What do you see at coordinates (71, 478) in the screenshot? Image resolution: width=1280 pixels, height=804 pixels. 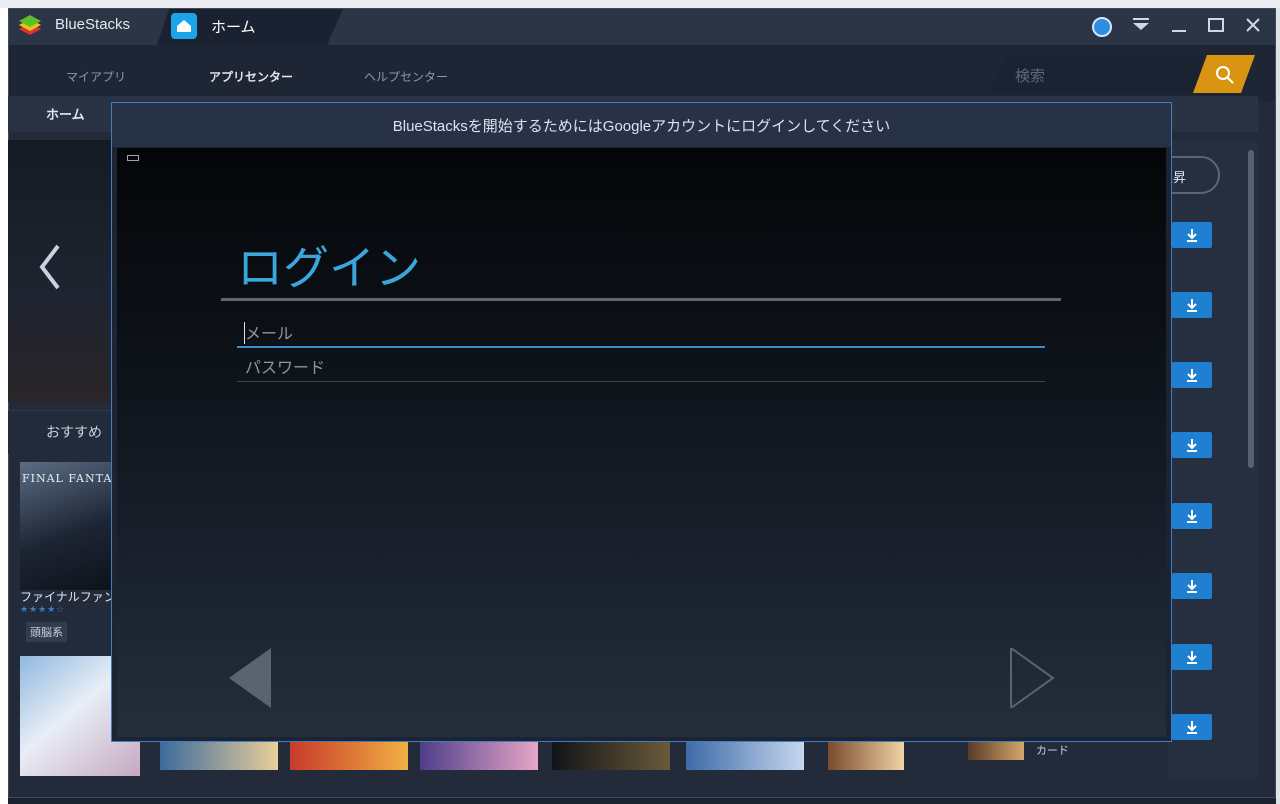 I see `game-art-text: FINAL FANTAS` at bounding box center [71, 478].